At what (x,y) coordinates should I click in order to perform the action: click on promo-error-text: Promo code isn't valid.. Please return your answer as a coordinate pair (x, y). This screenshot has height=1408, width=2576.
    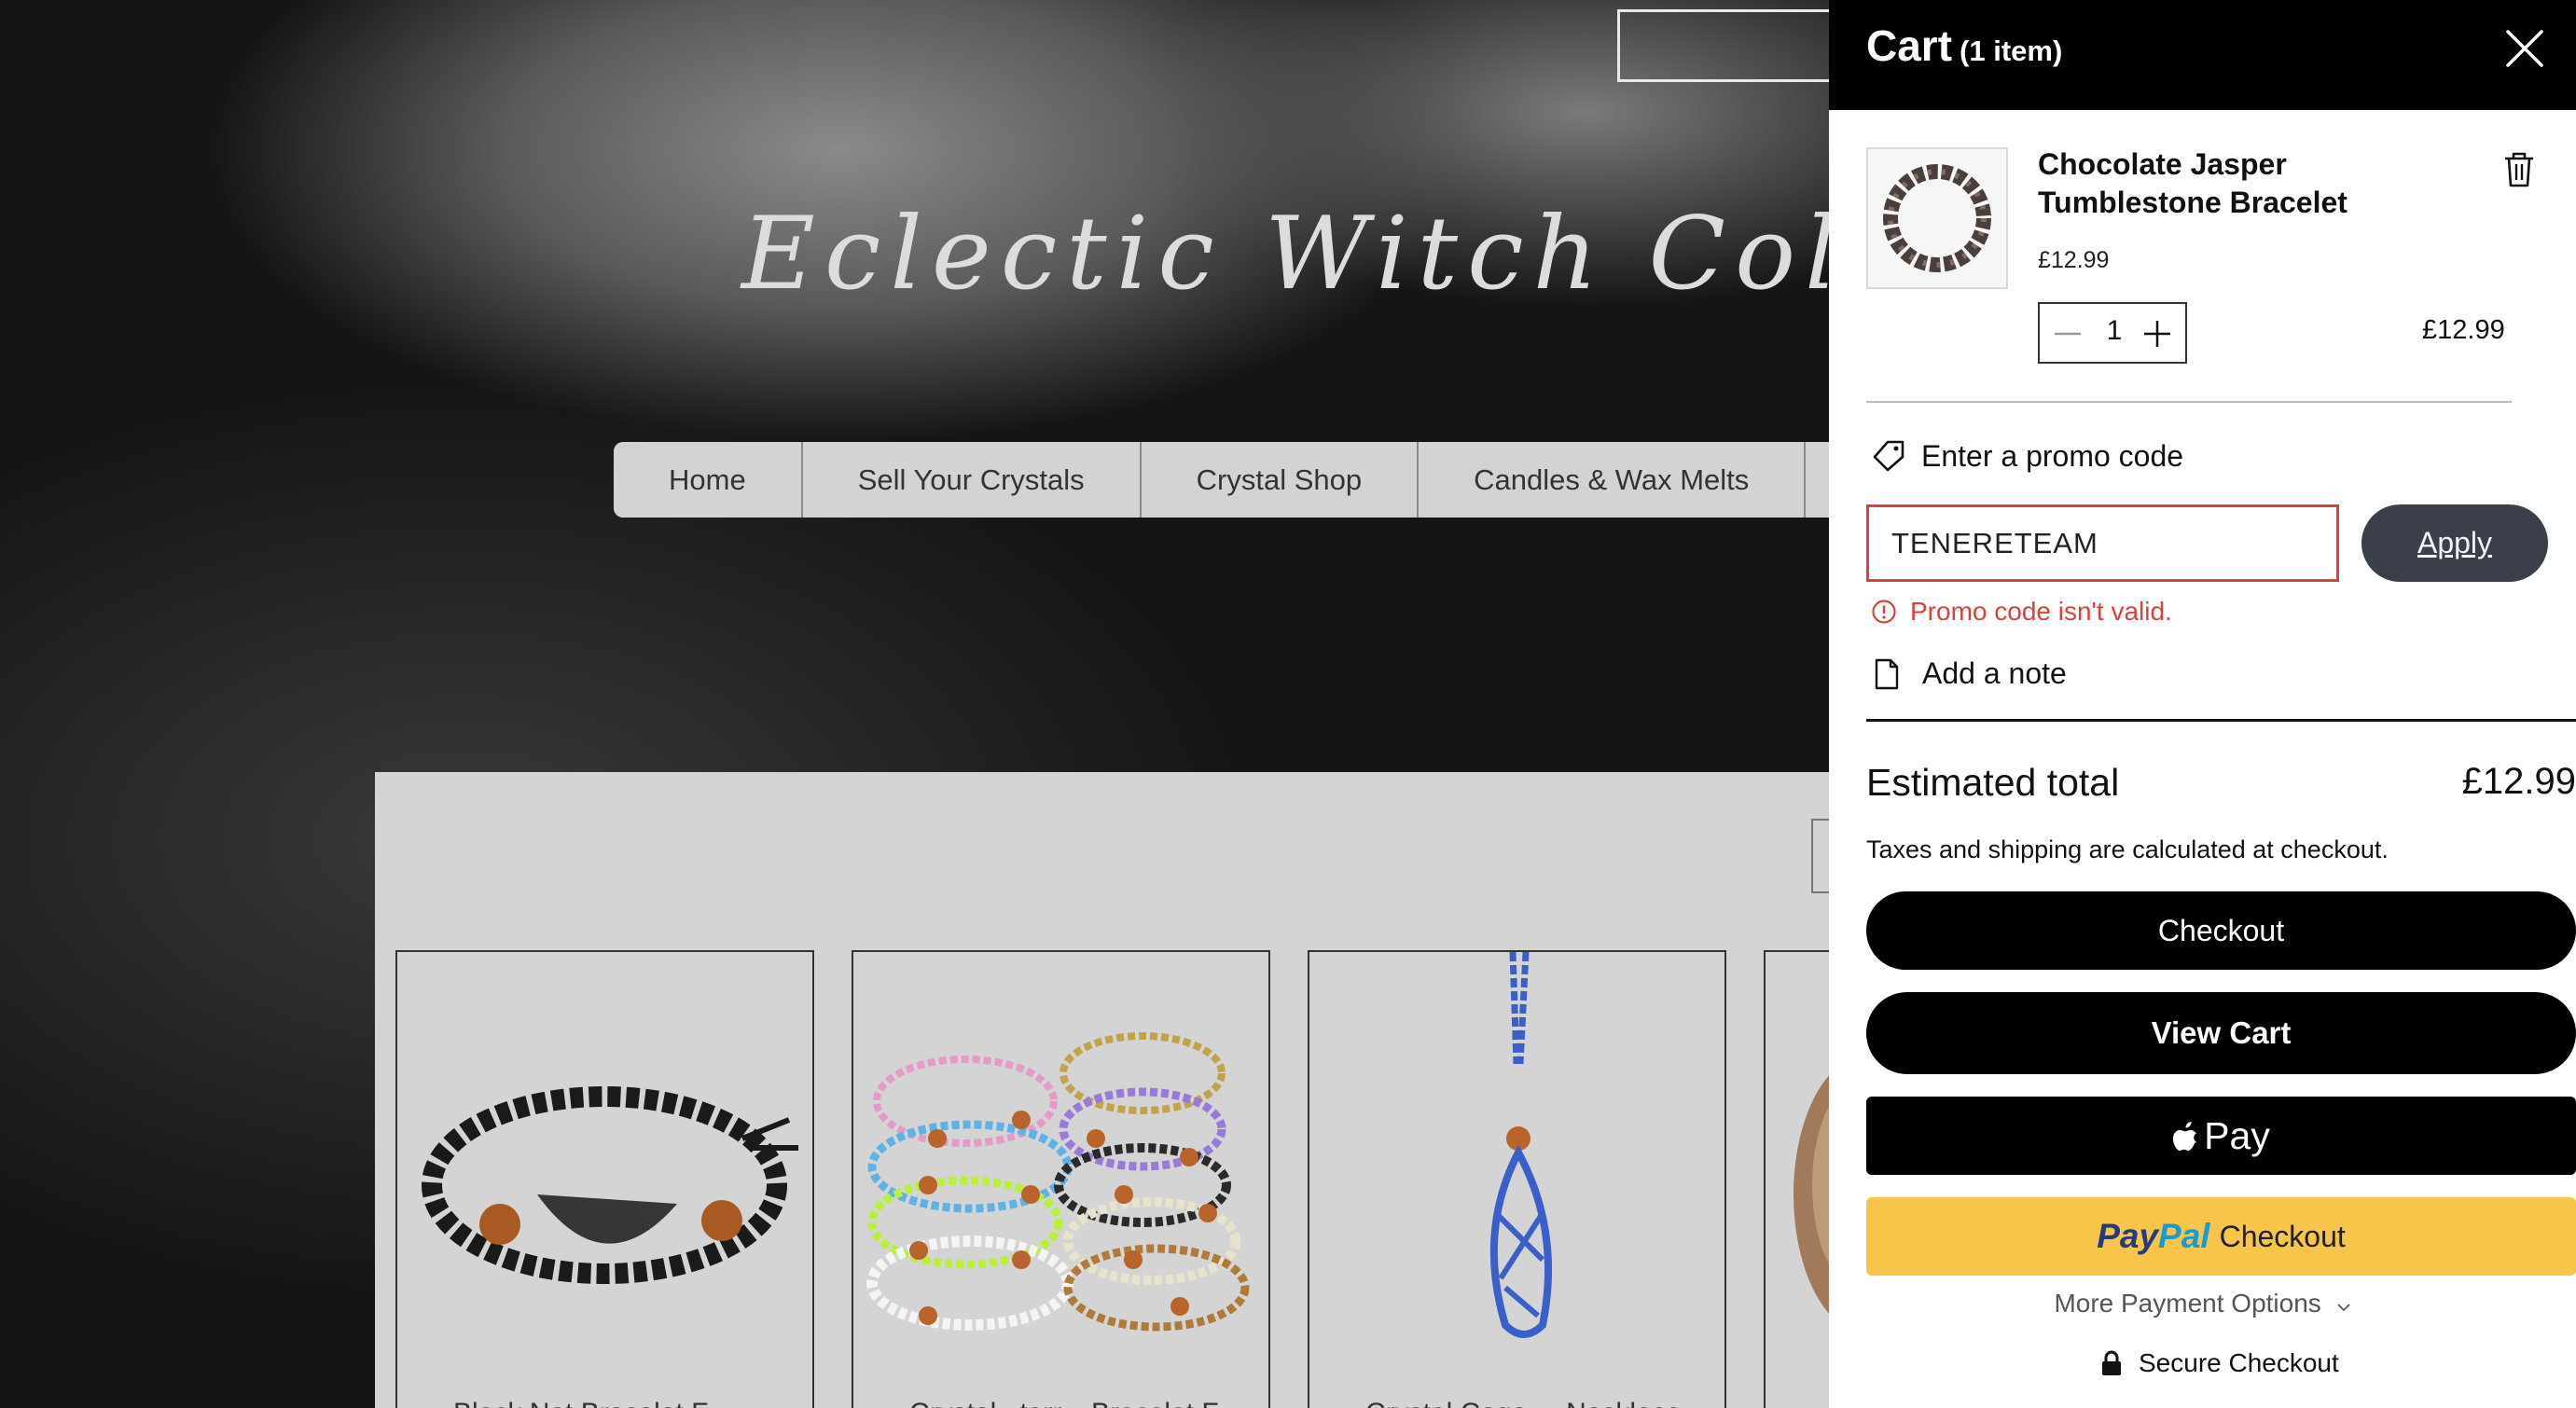
    Looking at the image, I should click on (2041, 612).